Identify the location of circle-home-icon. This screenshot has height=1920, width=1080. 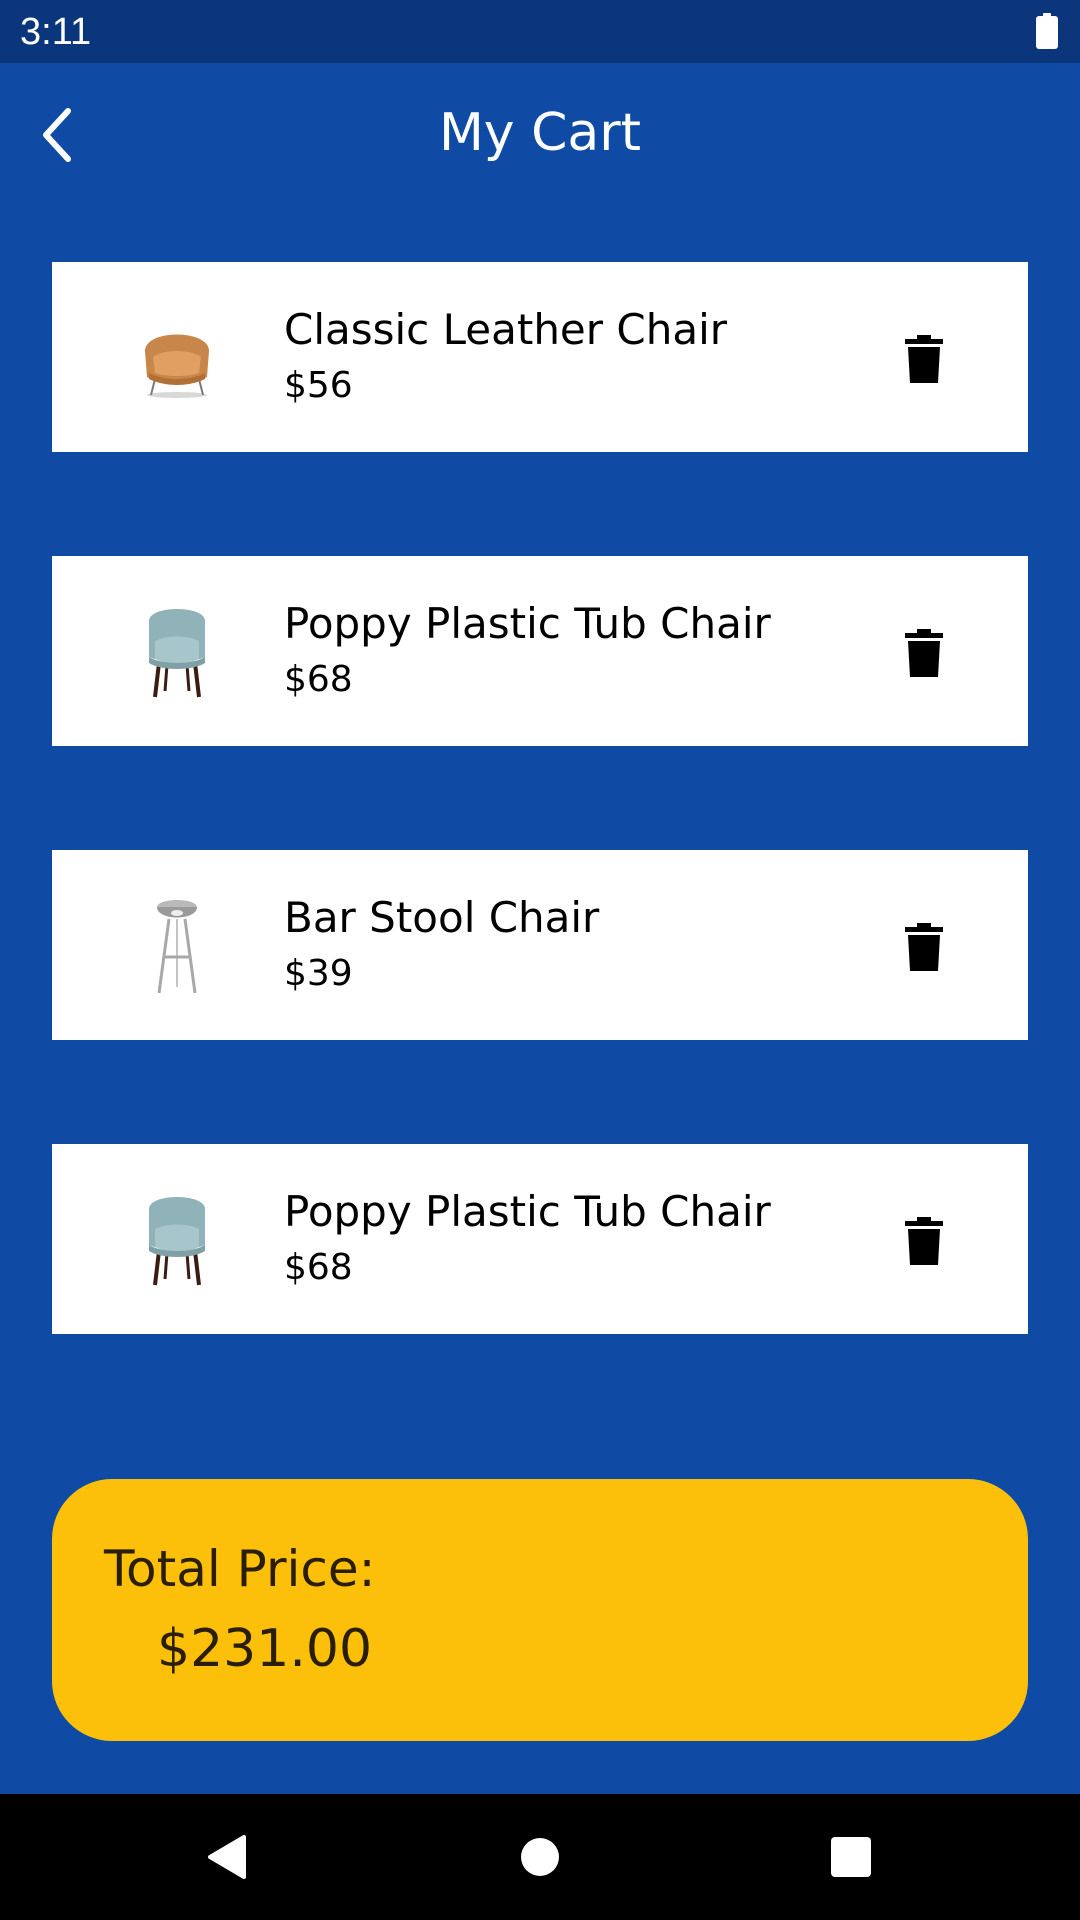
(540, 1857).